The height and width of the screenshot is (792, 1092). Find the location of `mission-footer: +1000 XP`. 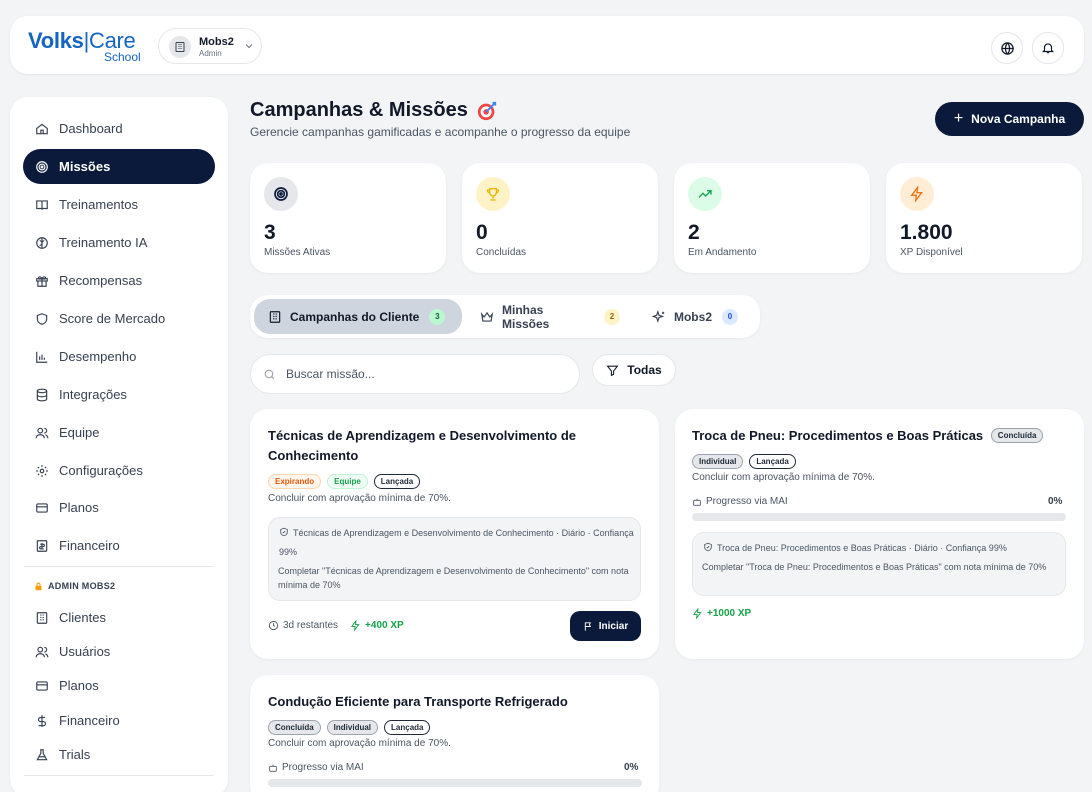

mission-footer: +1000 XP is located at coordinates (721, 613).